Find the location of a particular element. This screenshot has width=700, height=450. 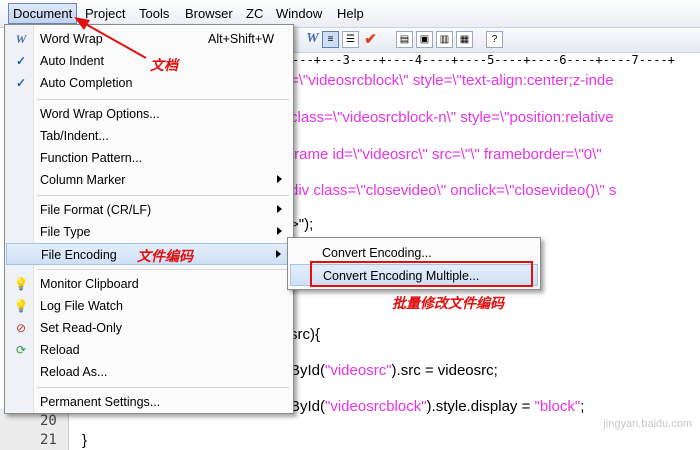

arrow-line is located at coordinates (114, 40).